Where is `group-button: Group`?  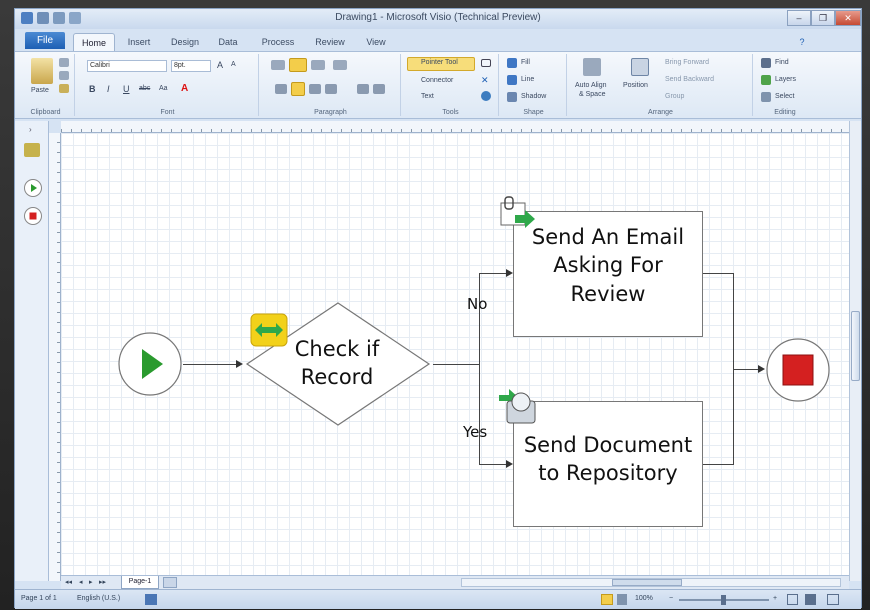
group-button: Group is located at coordinates (674, 96).